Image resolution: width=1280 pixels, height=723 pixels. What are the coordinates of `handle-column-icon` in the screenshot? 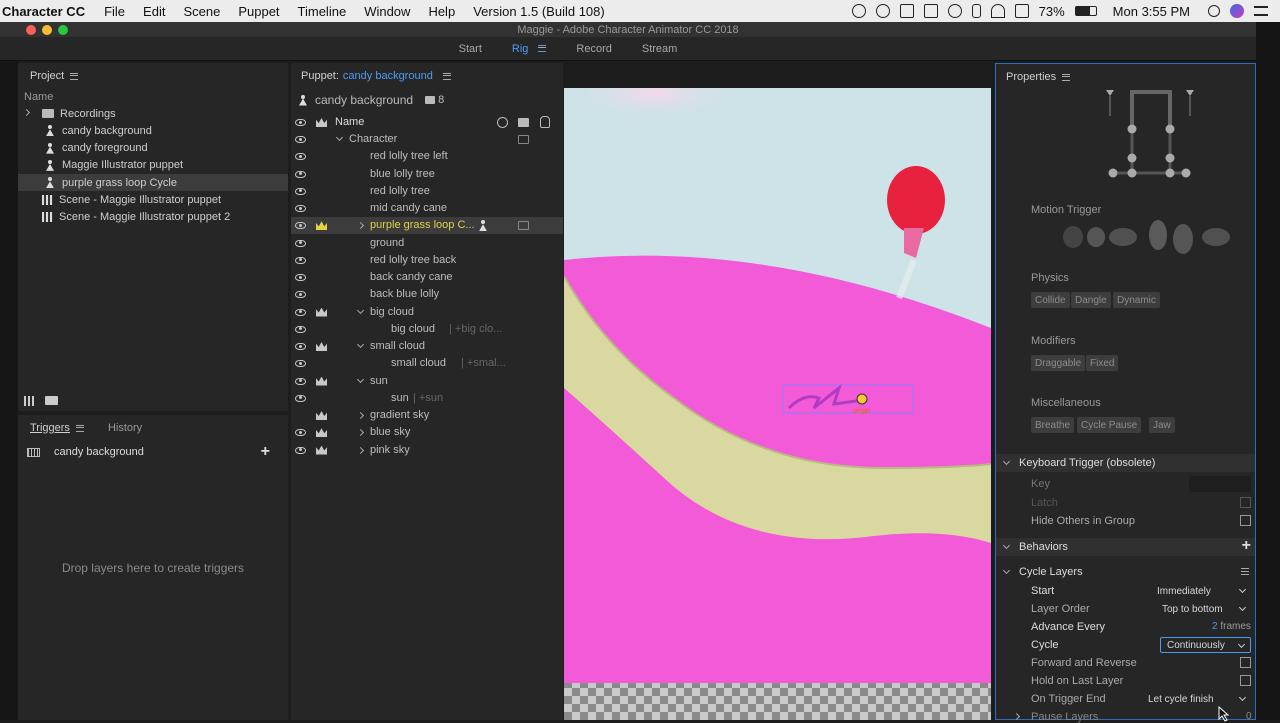 It's located at (545, 122).